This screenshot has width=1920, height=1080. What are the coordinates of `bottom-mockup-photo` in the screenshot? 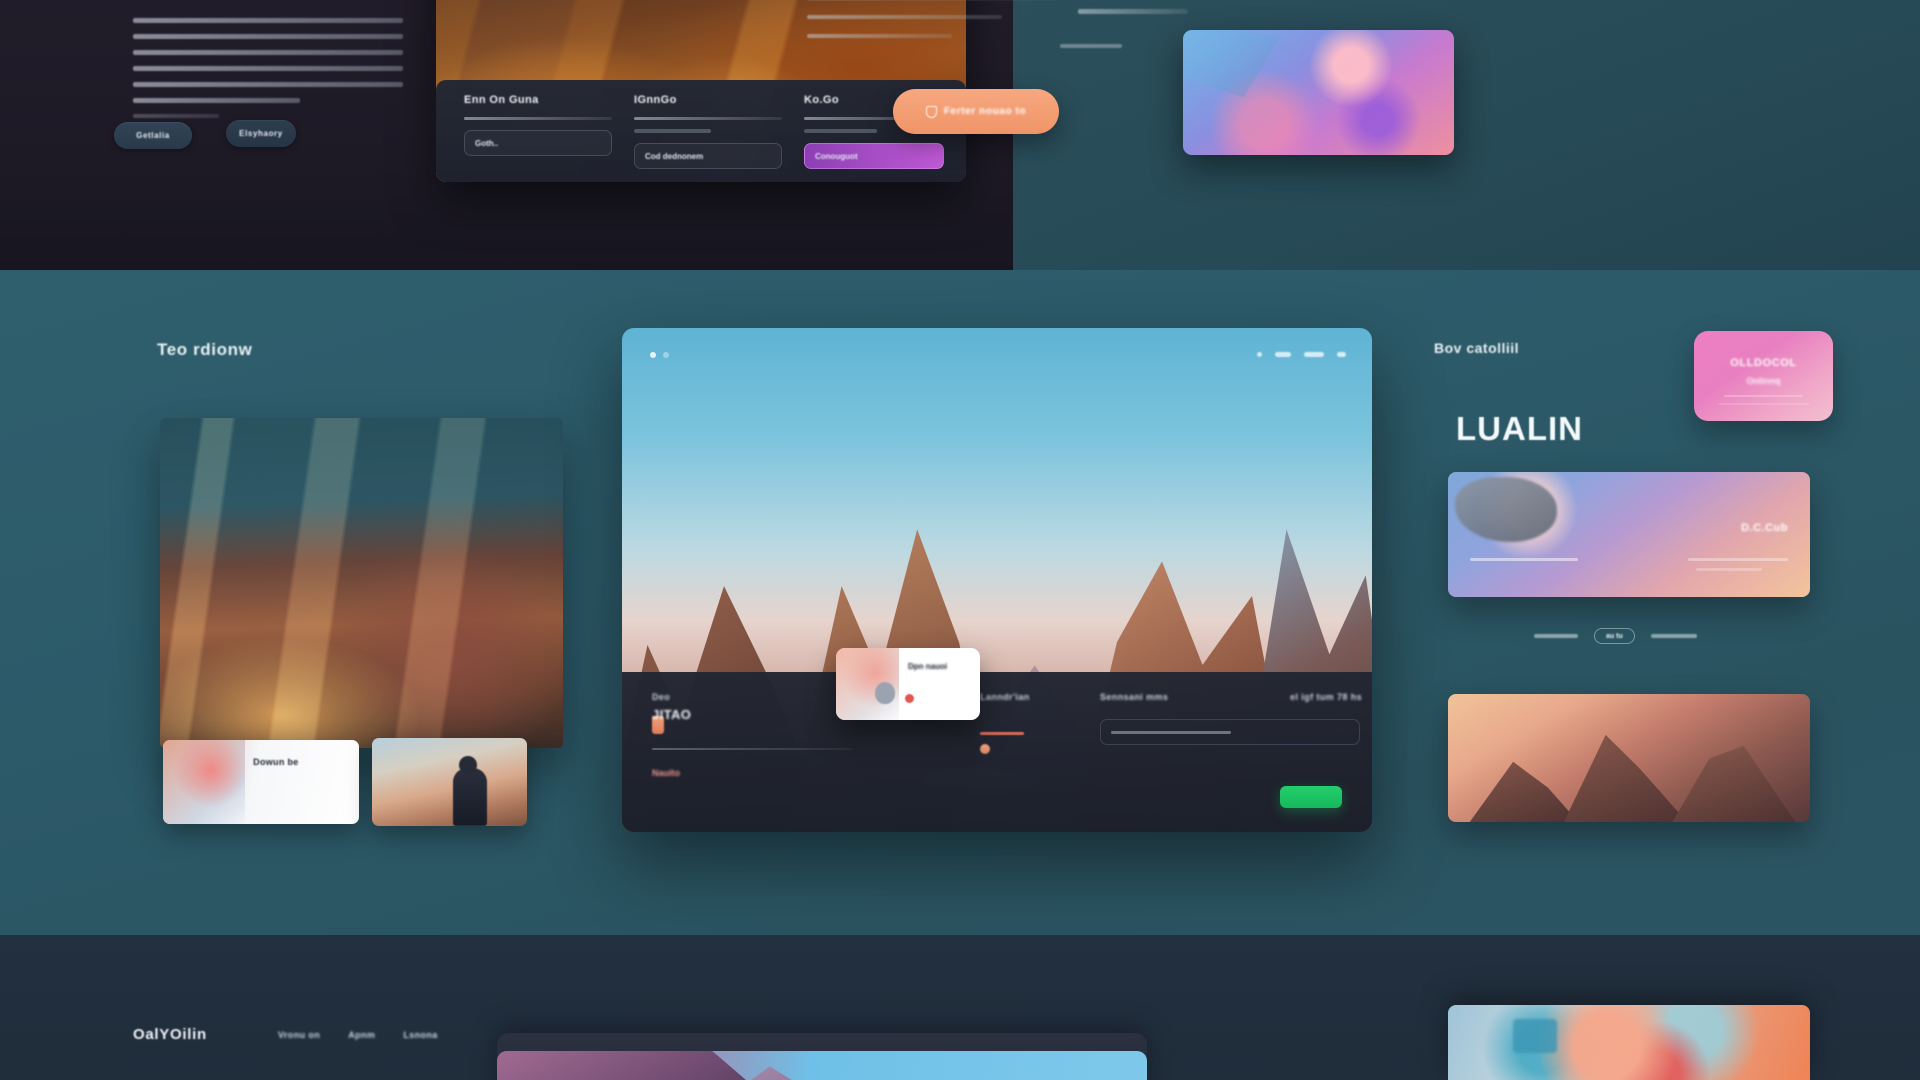 It's located at (822, 1065).